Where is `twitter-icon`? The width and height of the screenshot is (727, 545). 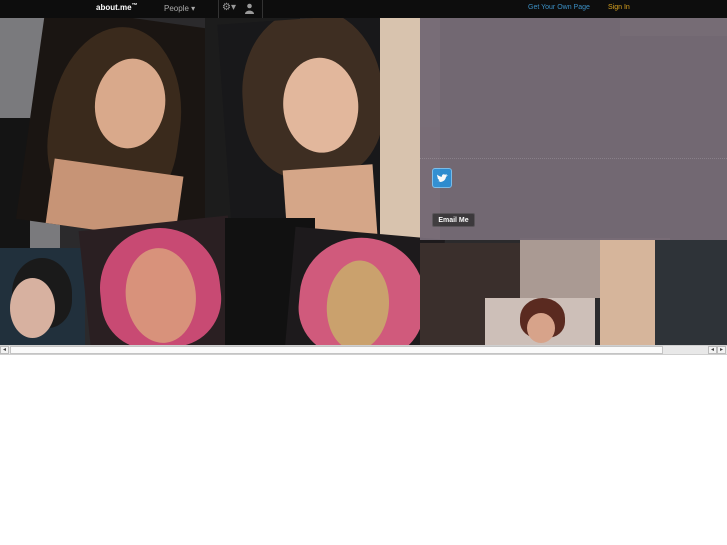 twitter-icon is located at coordinates (442, 178).